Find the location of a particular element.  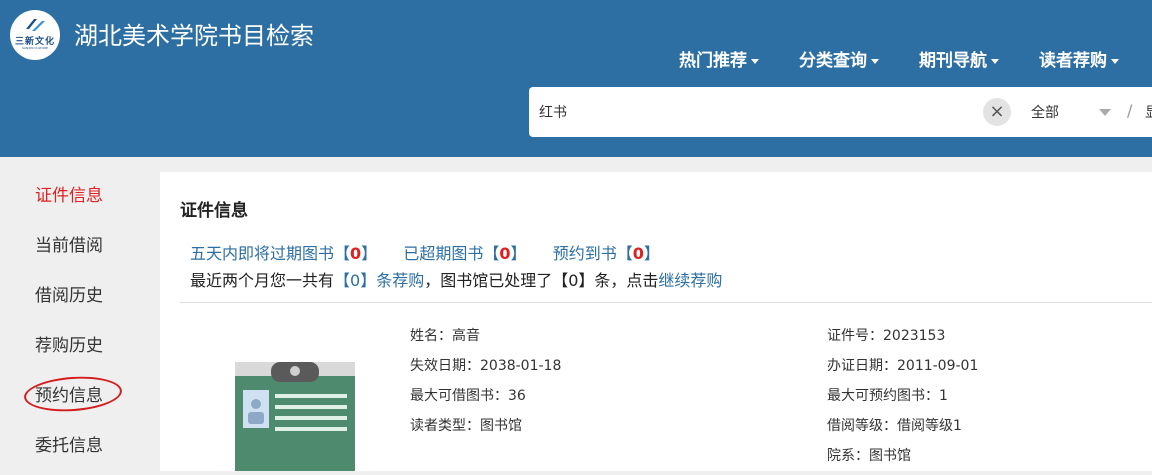

sidebar-item-recommend-history: 荐购历史 is located at coordinates (69, 343).